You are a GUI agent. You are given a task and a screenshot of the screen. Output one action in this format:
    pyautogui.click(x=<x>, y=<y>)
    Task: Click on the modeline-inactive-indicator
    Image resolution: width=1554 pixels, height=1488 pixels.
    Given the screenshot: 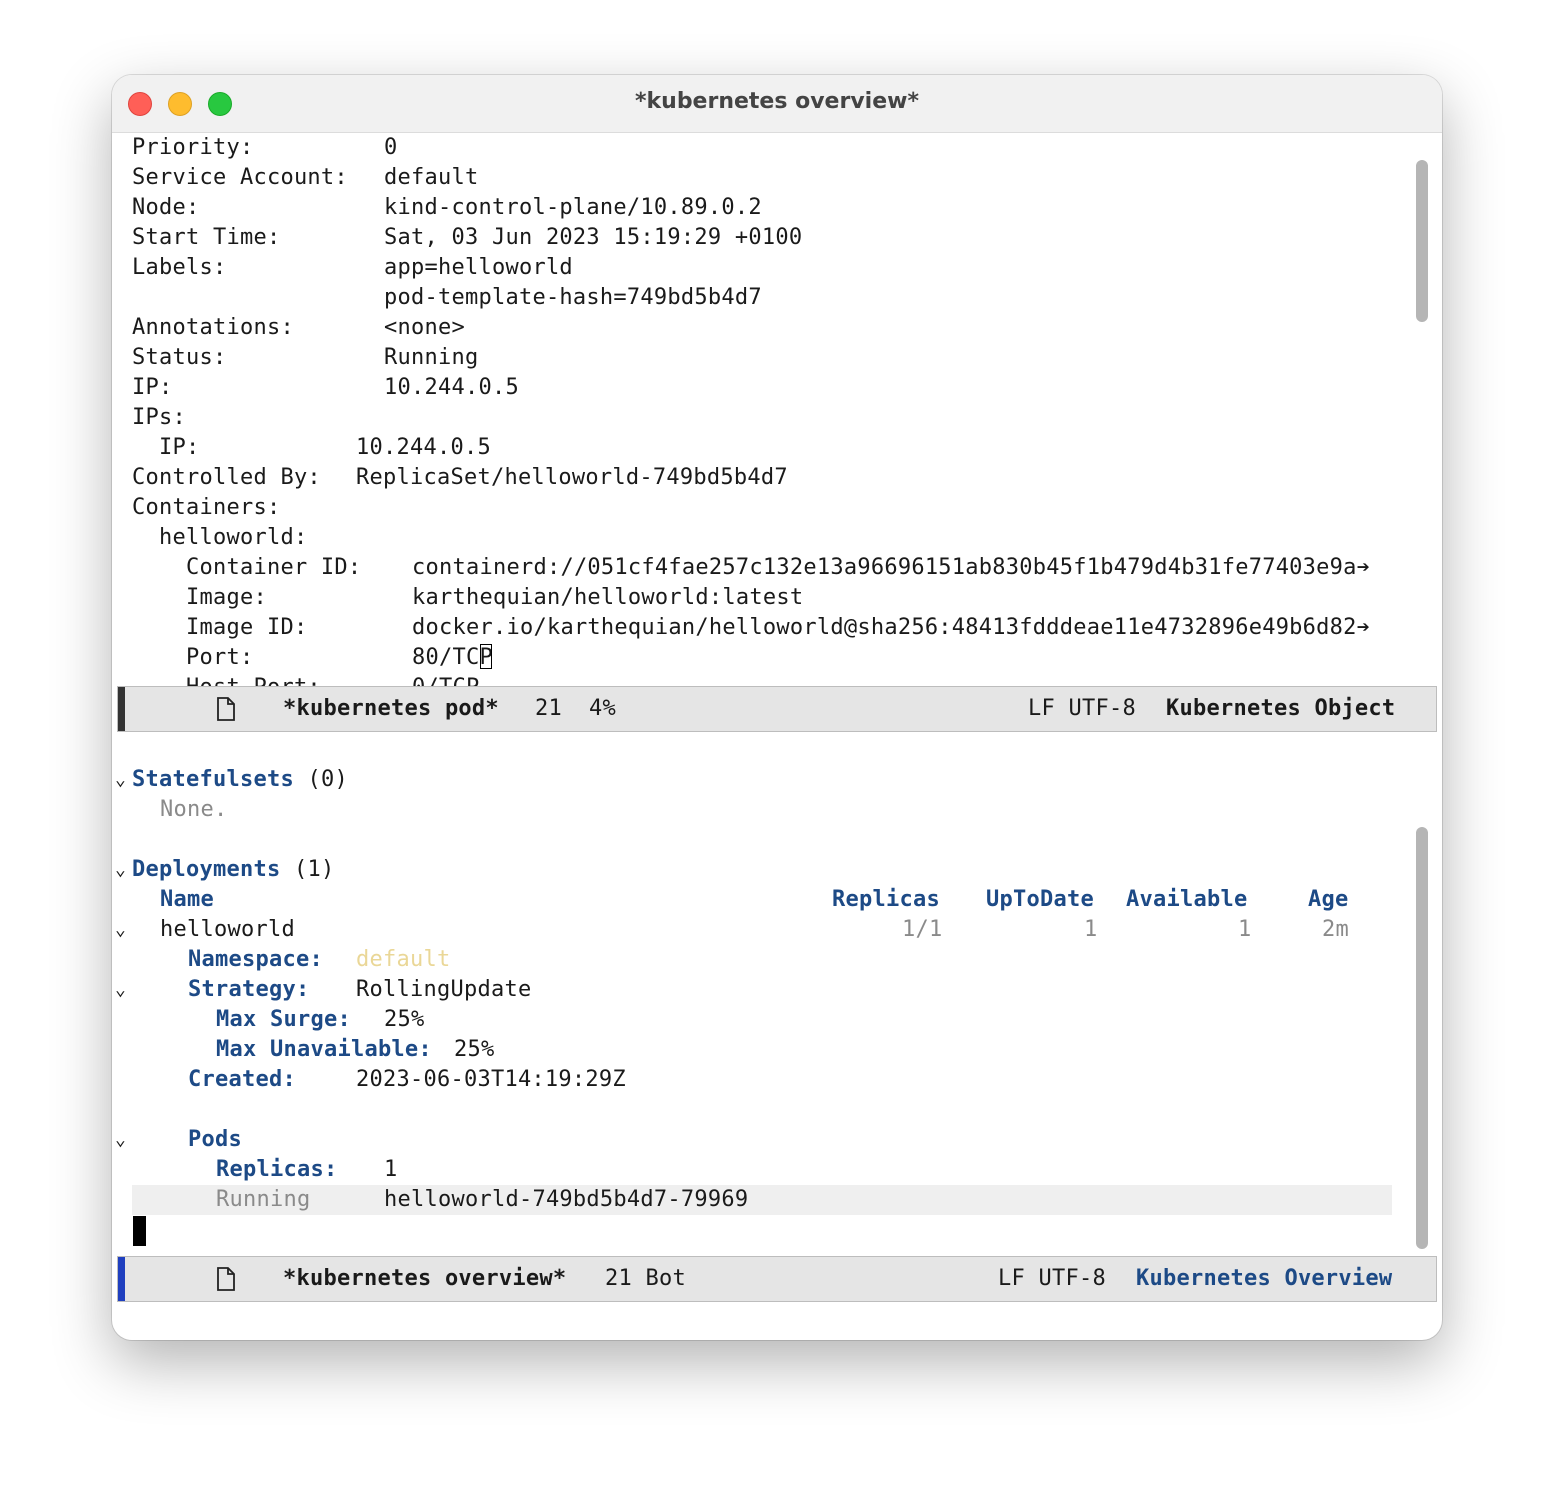 What is the action you would take?
    pyautogui.click(x=121, y=709)
    